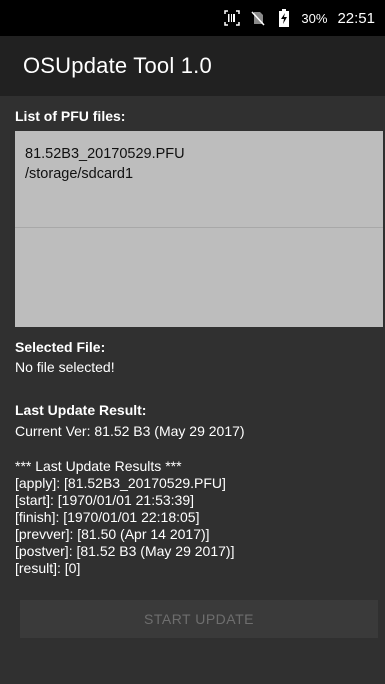 This screenshot has width=385, height=684. I want to click on list-divider, so click(199, 227).